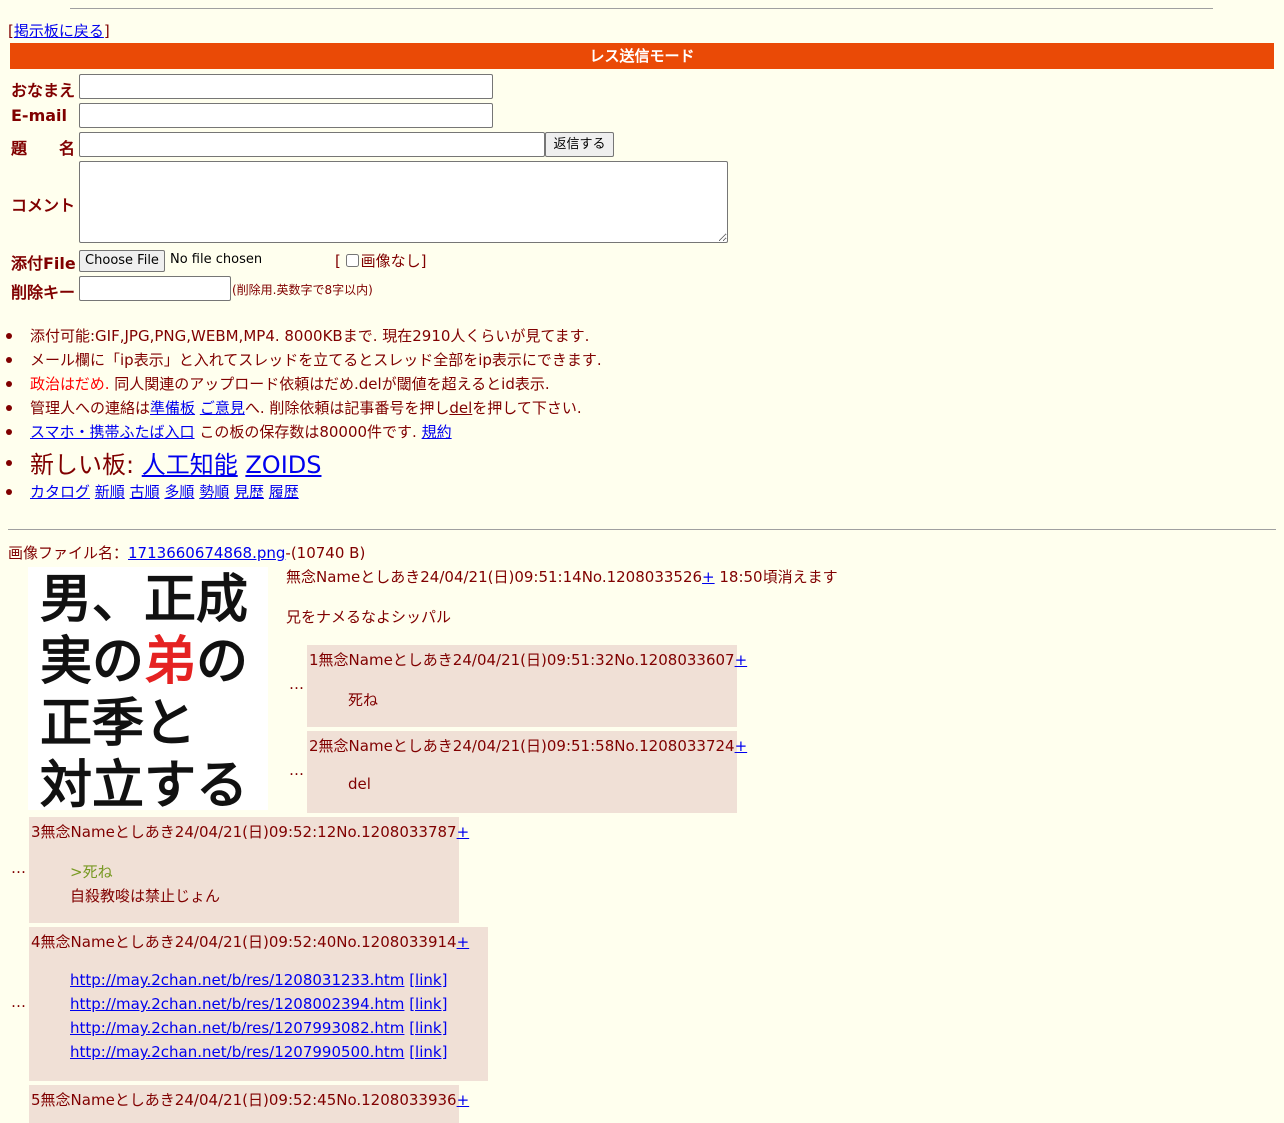 The width and height of the screenshot is (1284, 1123). I want to click on back-nav: [掲示板に戻る], so click(59, 31).